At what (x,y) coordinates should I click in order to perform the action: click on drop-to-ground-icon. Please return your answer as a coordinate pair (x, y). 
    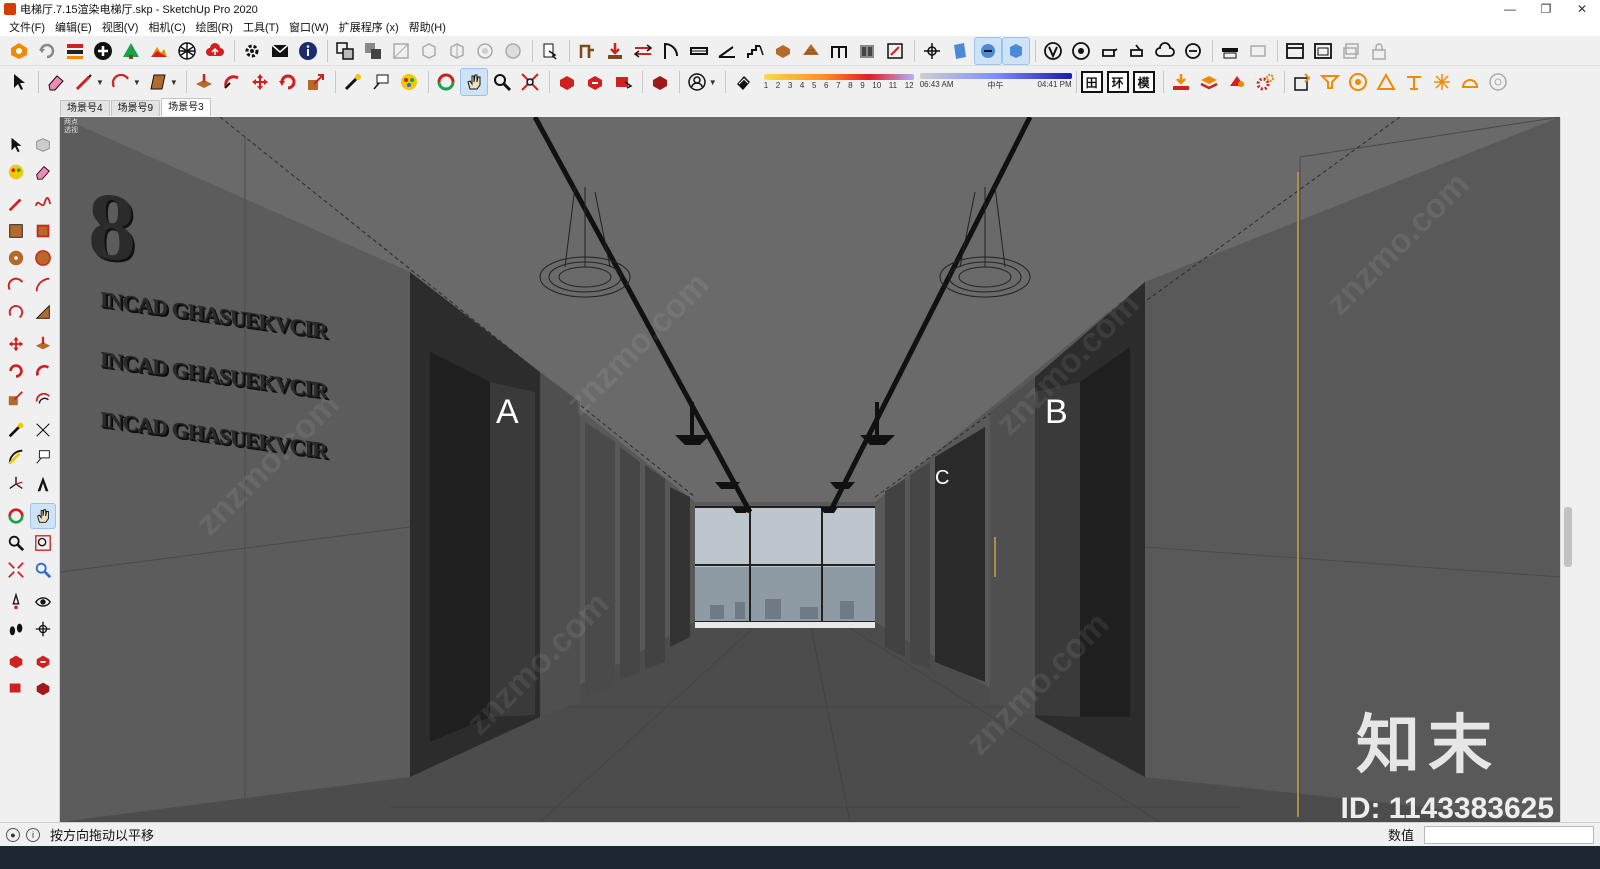
    Looking at the image, I should click on (1181, 82).